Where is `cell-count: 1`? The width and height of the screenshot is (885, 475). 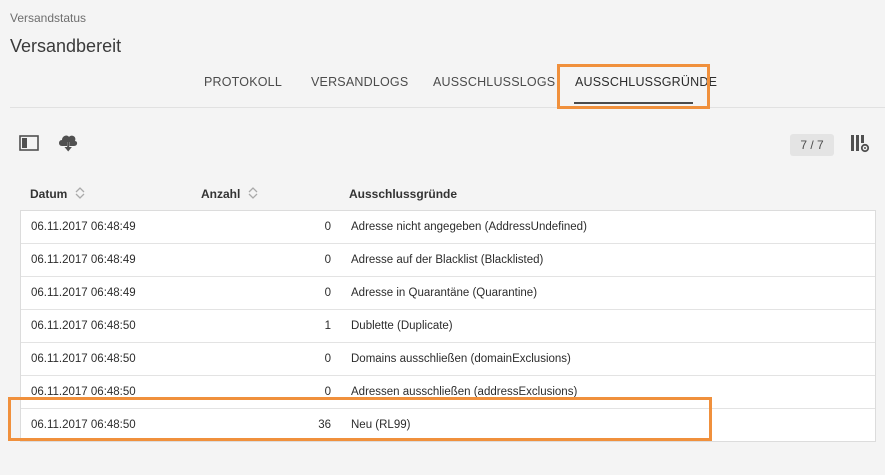
cell-count: 1 is located at coordinates (327, 326).